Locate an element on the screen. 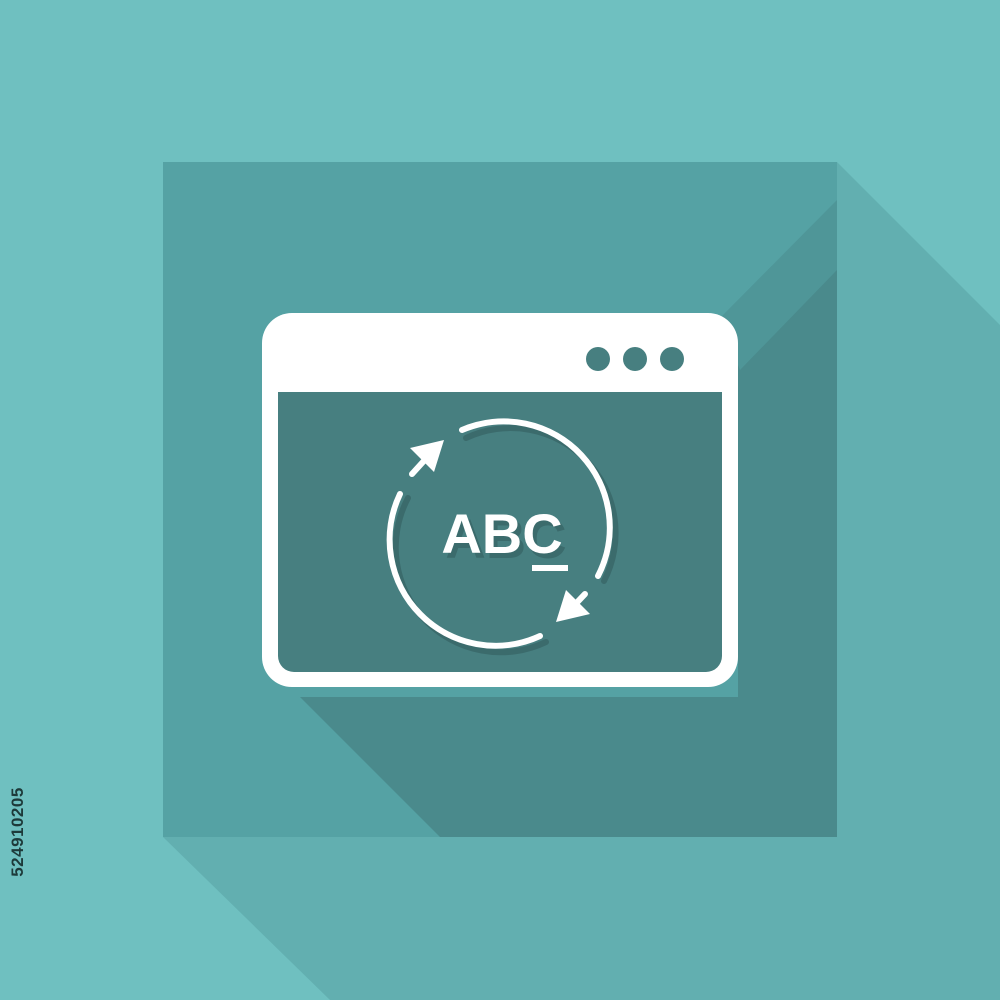 The width and height of the screenshot is (1000, 1000). abc-label: ABC is located at coordinates (501, 533).